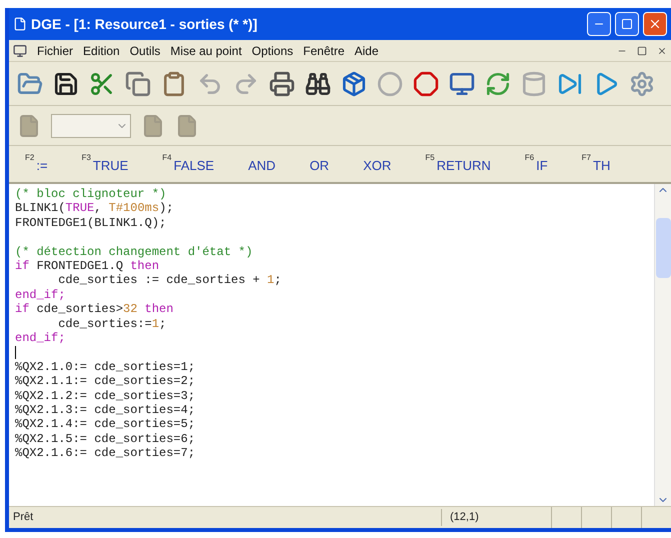 This screenshot has width=671, height=538. I want to click on clipboard-icon, so click(174, 83).